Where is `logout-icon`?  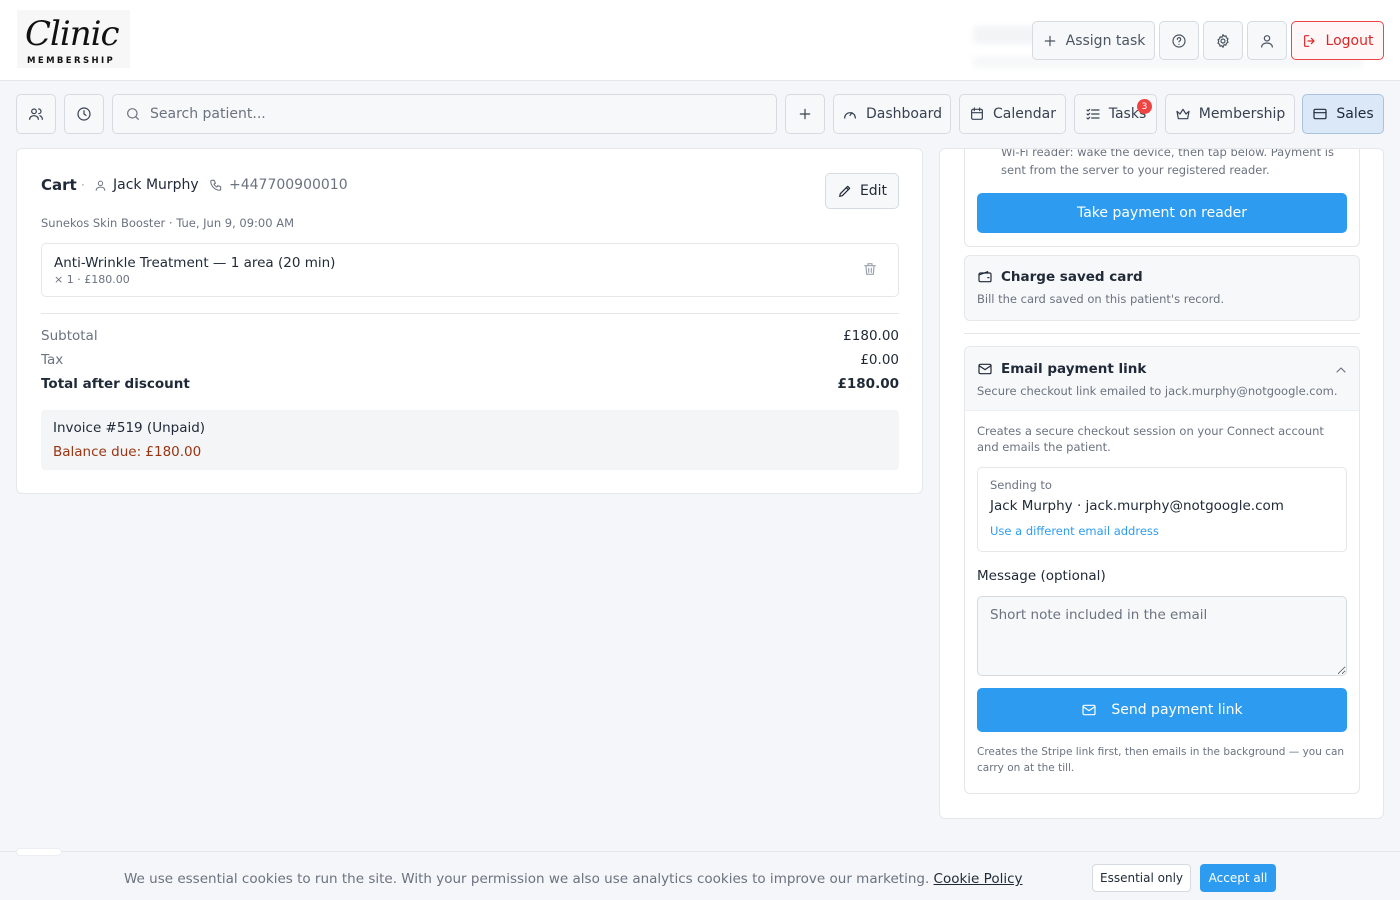 logout-icon is located at coordinates (1310, 41).